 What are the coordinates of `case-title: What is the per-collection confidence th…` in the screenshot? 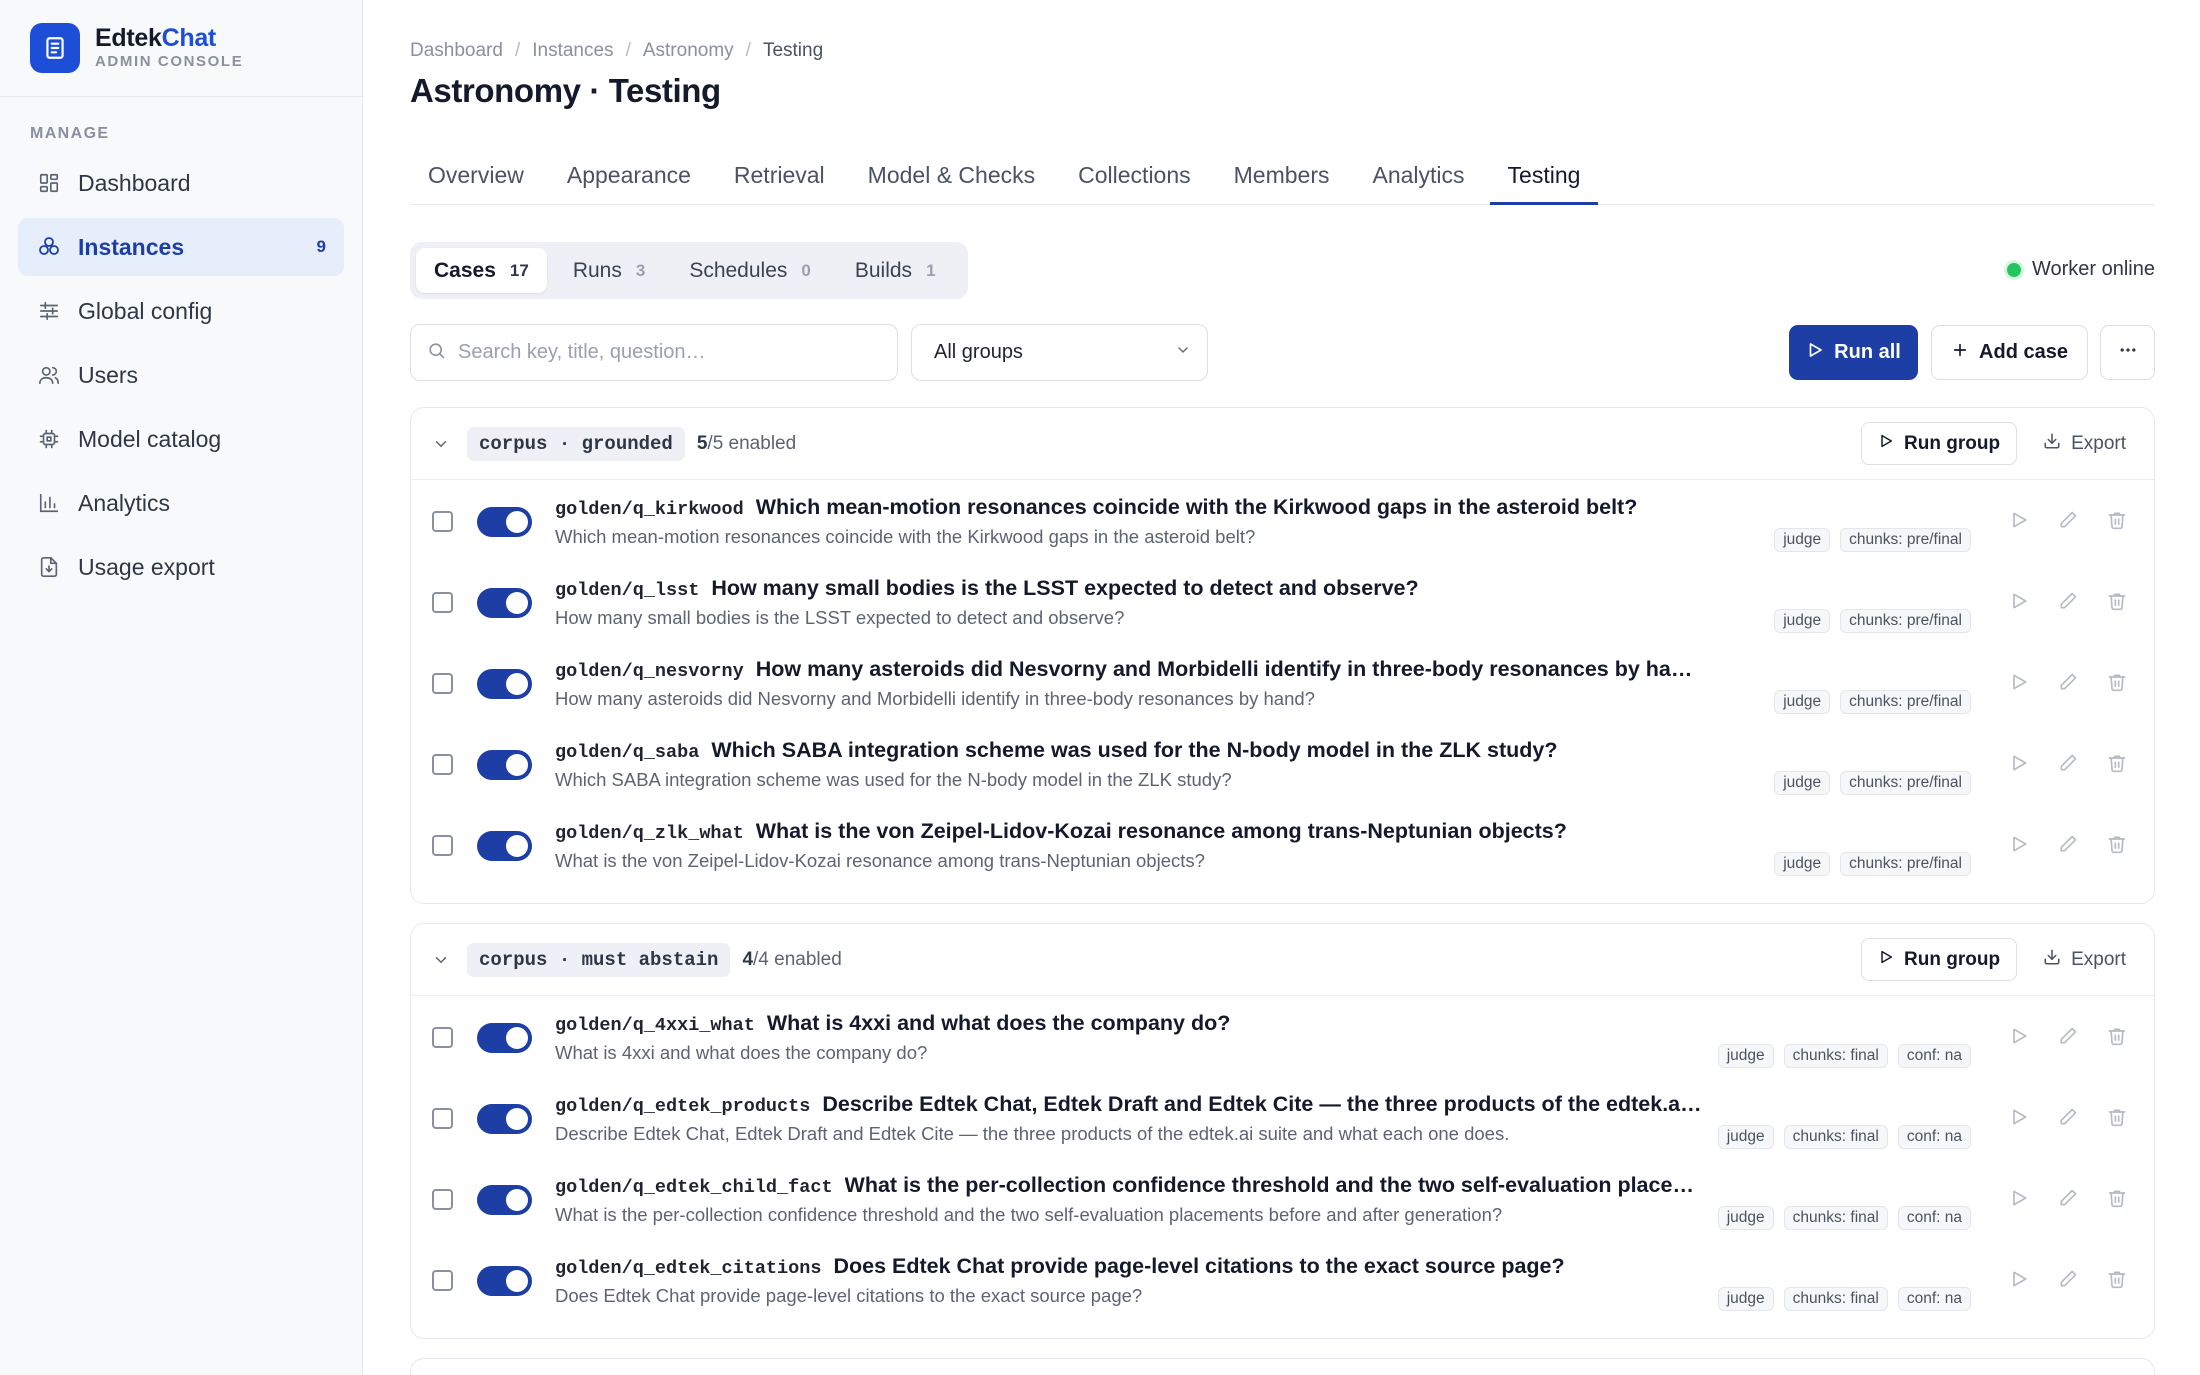 It's located at (1275, 1185).